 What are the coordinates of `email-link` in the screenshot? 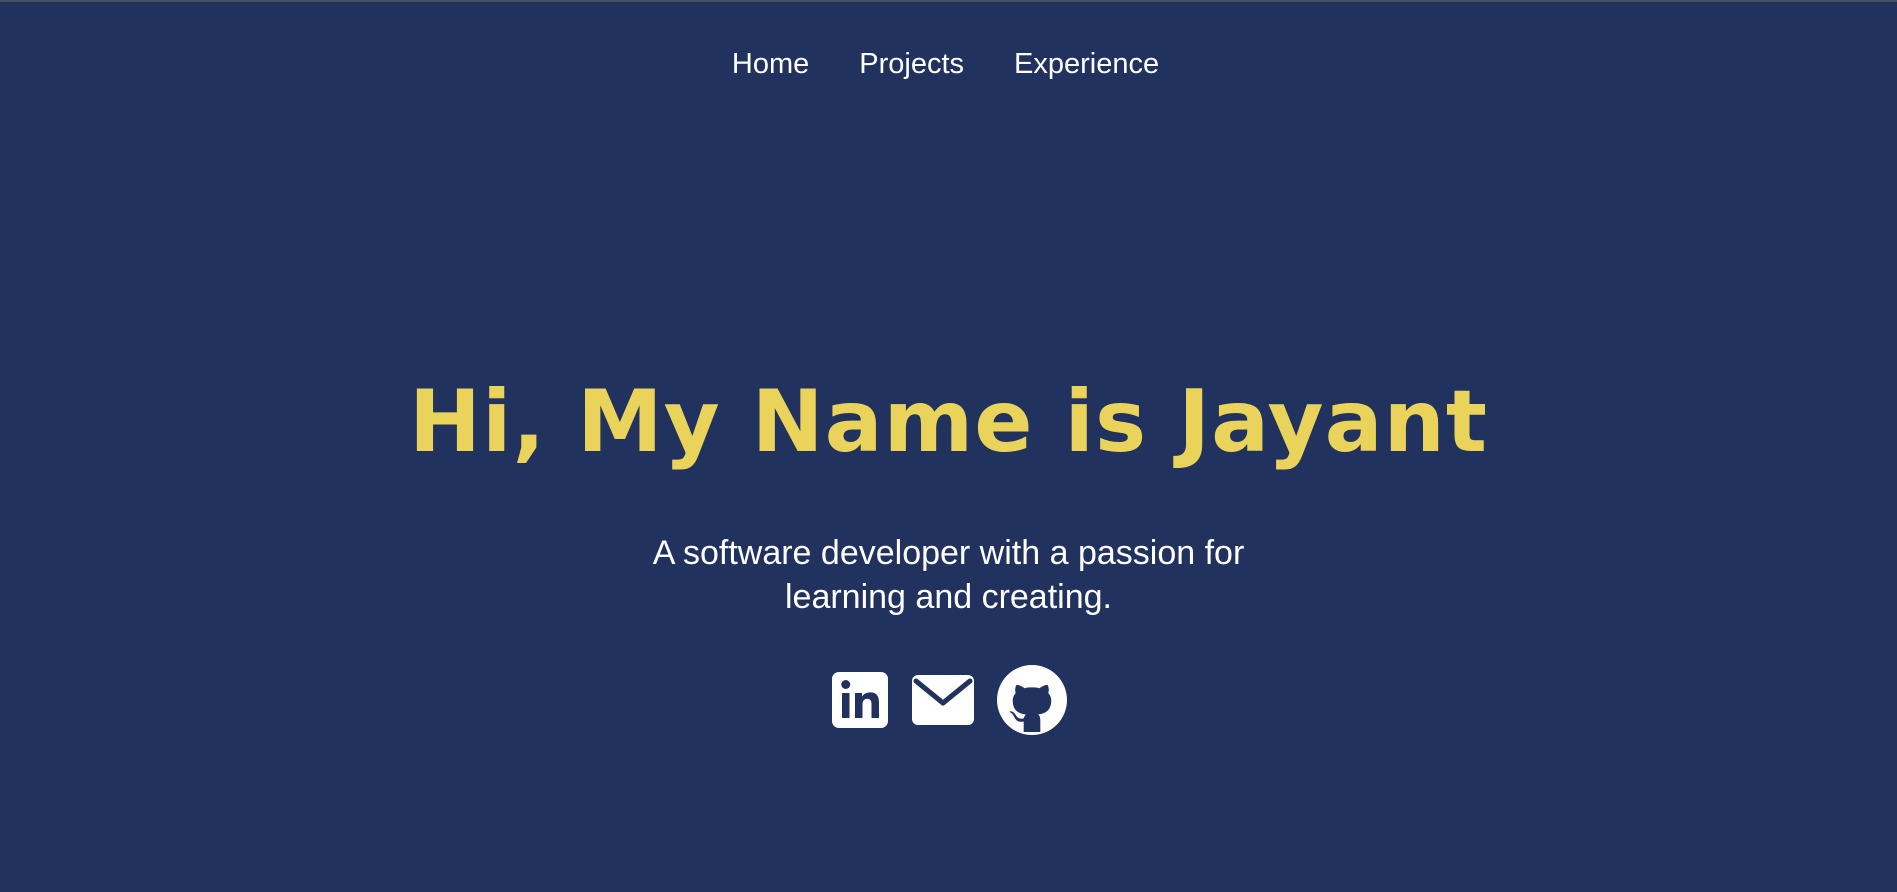 It's located at (943, 700).